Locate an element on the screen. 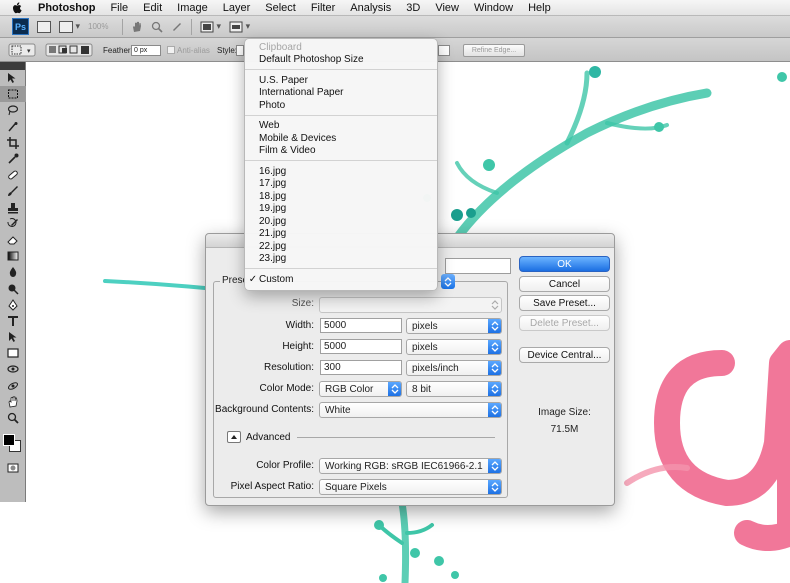 The image size is (790, 583). height-ratio-input is located at coordinates (444, 50).